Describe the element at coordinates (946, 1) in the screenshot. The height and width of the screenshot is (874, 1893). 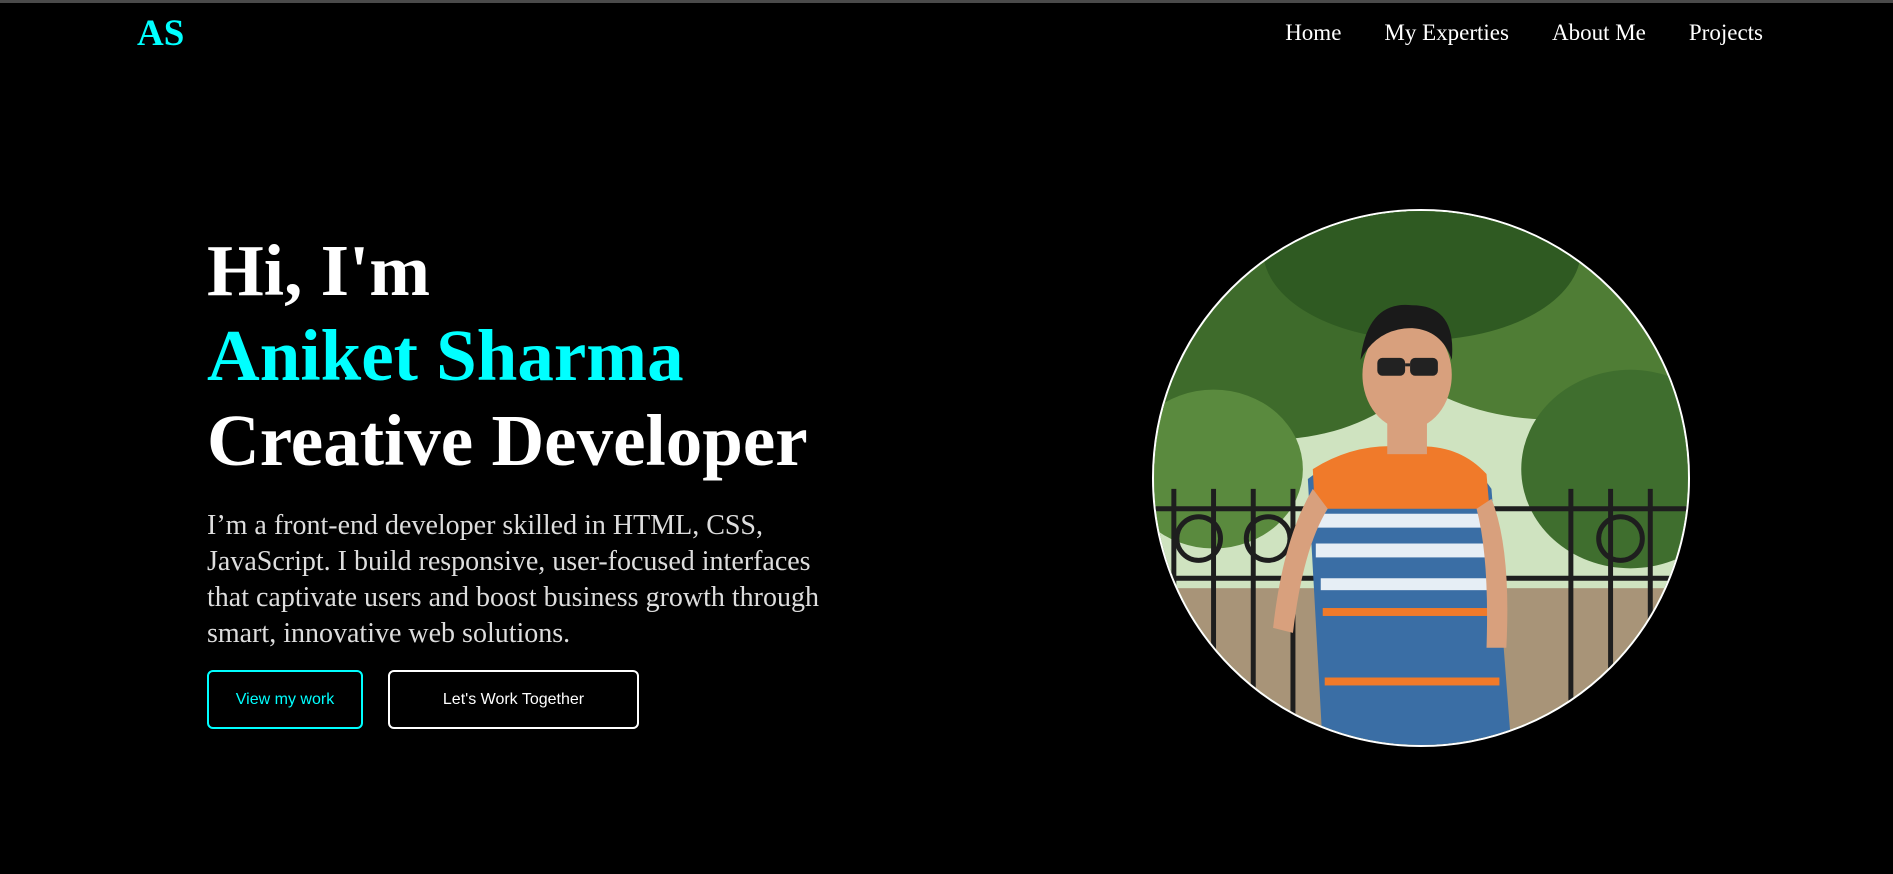
I see `top-border` at that location.